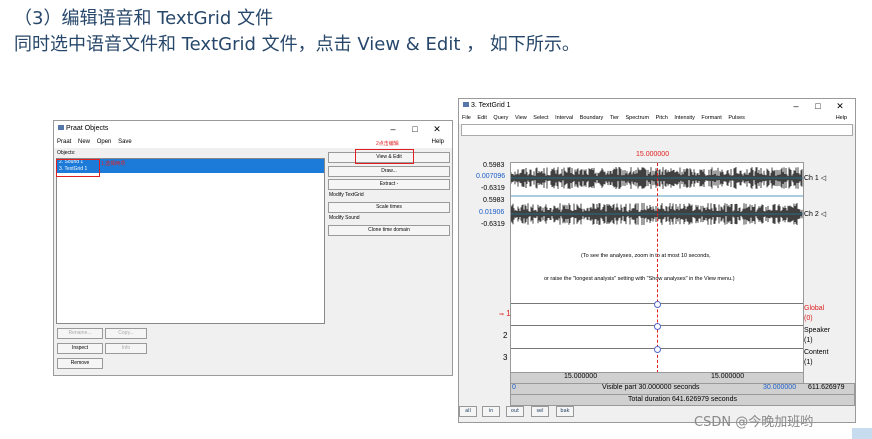  Describe the element at coordinates (662, 118) in the screenshot. I see `menu-pitch: Pitch` at that location.